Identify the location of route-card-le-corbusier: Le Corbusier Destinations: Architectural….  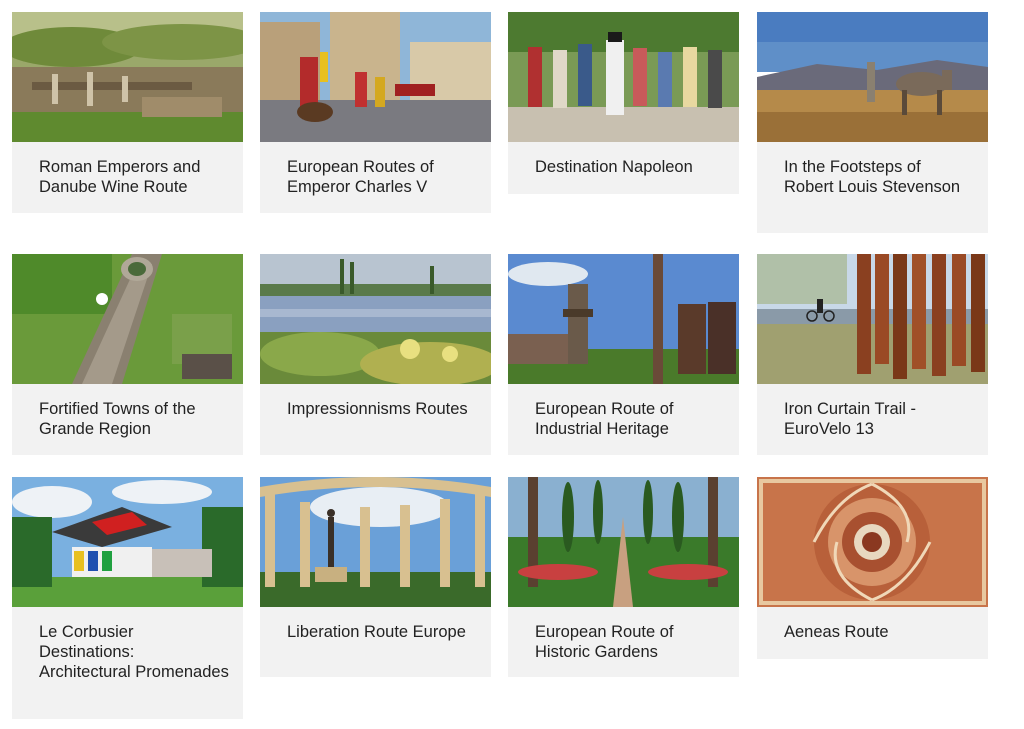
(127, 598).